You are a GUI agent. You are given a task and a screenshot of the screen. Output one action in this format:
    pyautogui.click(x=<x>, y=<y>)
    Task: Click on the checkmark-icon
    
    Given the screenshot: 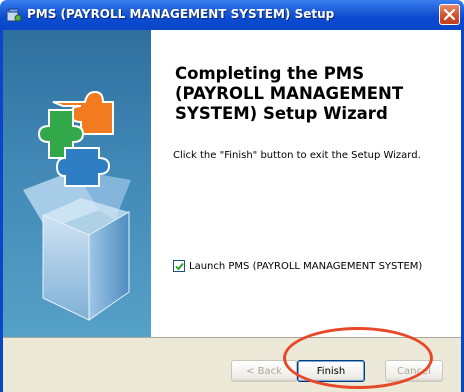 What is the action you would take?
    pyautogui.click(x=179, y=266)
    